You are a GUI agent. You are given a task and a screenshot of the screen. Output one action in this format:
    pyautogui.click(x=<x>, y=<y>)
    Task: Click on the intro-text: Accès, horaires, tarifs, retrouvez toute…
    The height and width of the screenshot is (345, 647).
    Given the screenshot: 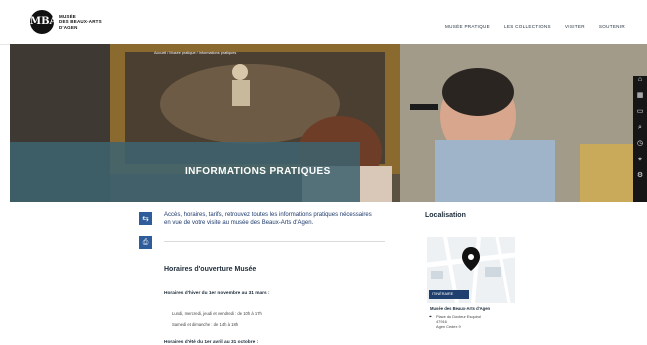 What is the action you would take?
    pyautogui.click(x=268, y=219)
    